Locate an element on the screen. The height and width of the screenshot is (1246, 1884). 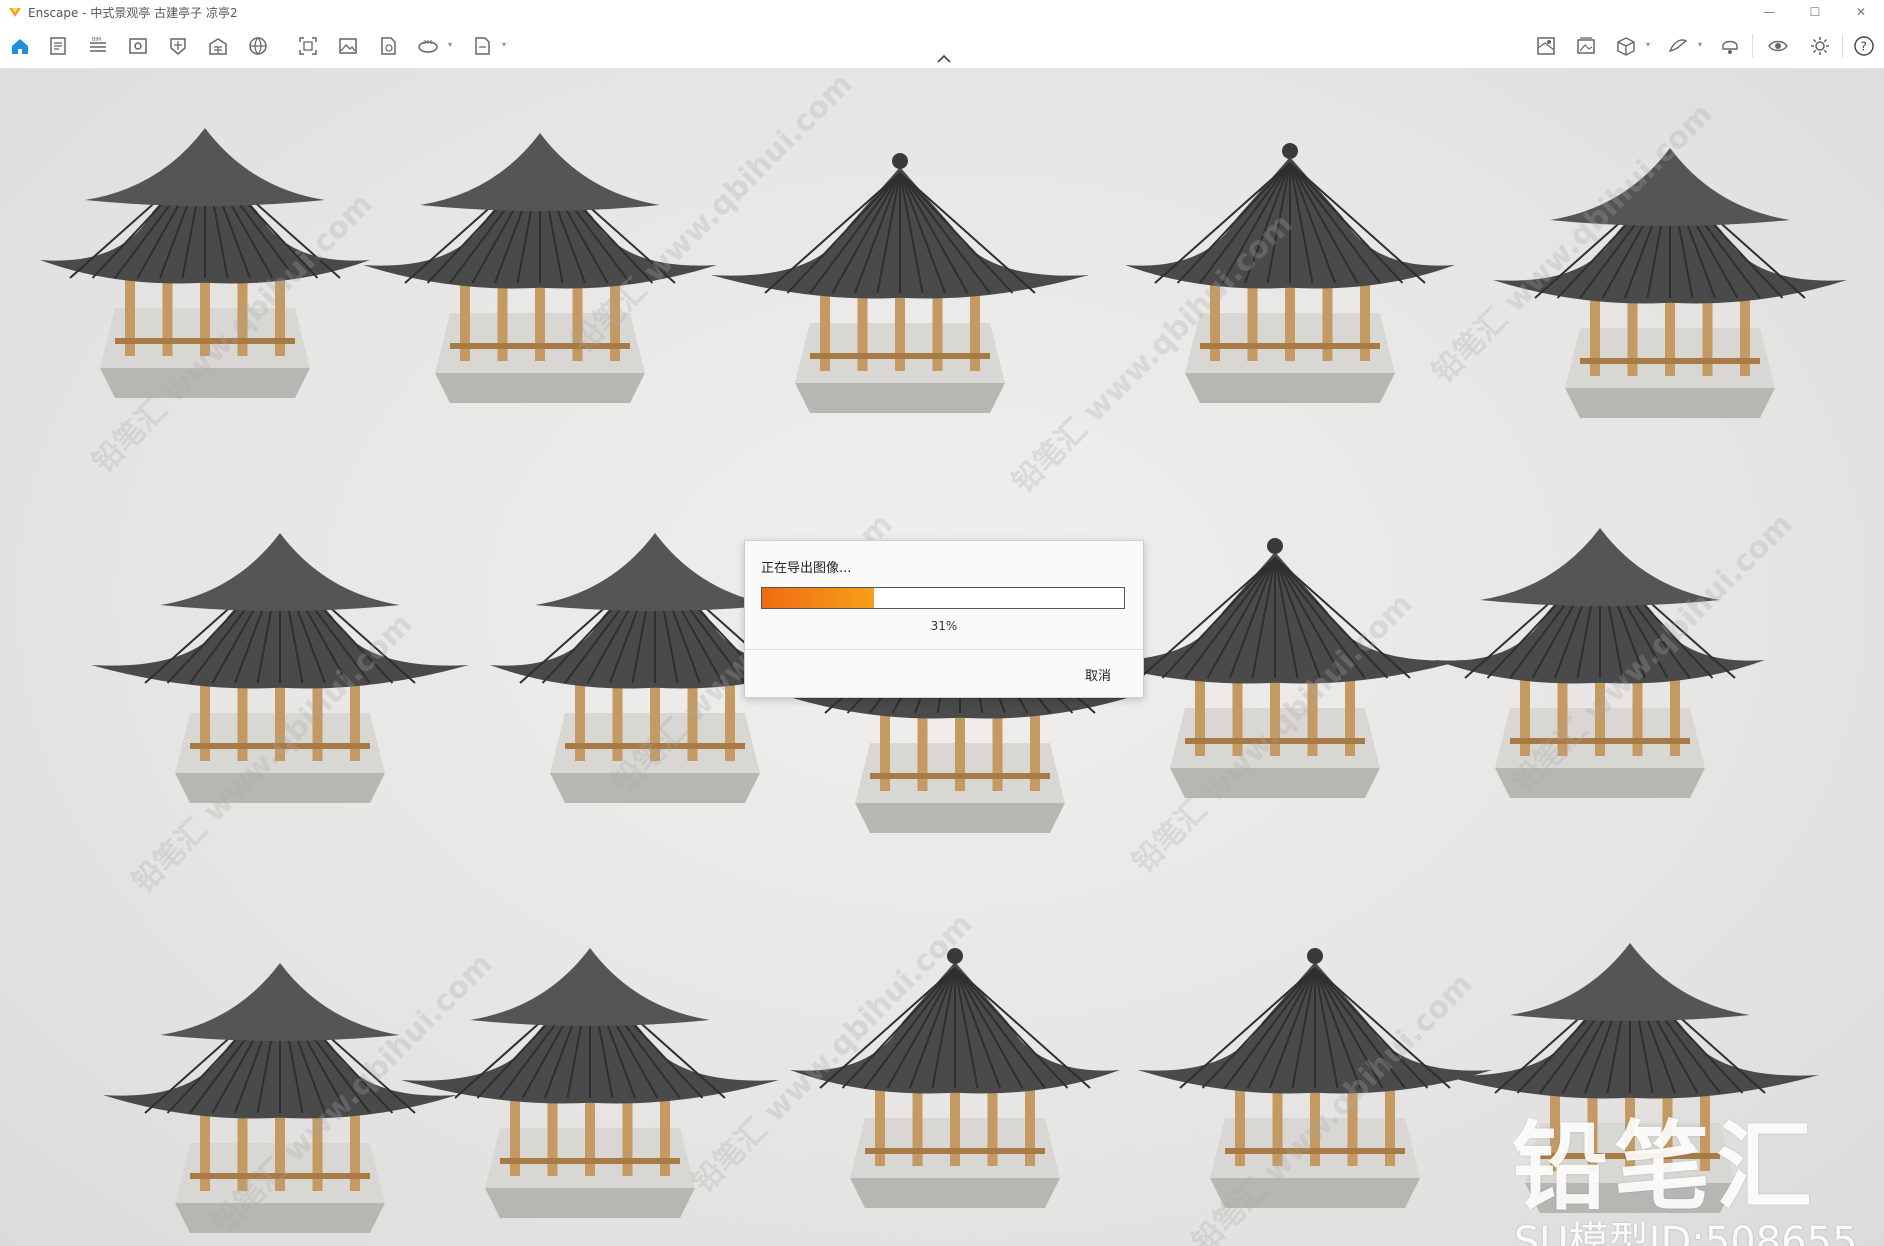
export-document-button is located at coordinates (388, 46).